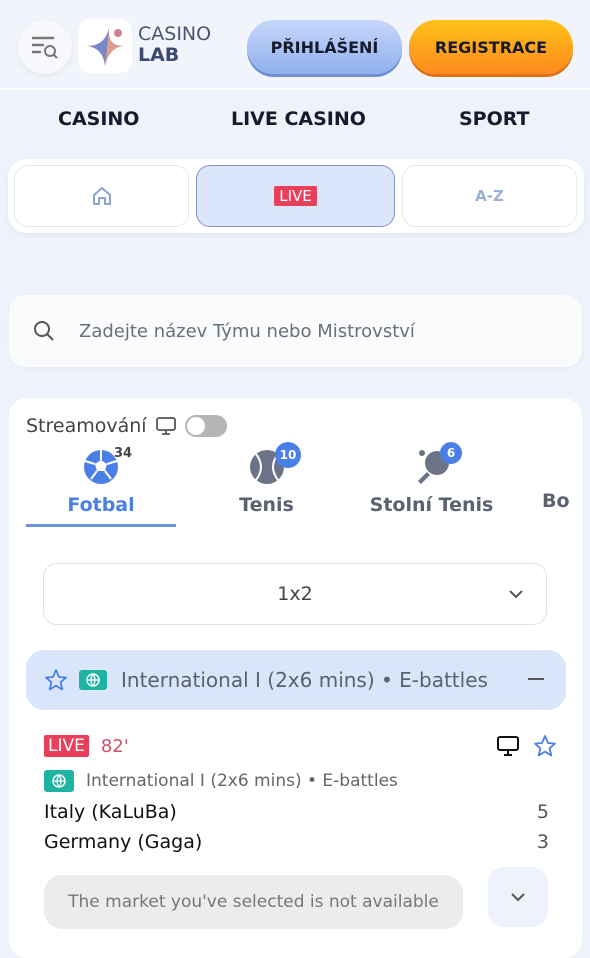  Describe the element at coordinates (536, 679) in the screenshot. I see `collapse-icon` at that location.